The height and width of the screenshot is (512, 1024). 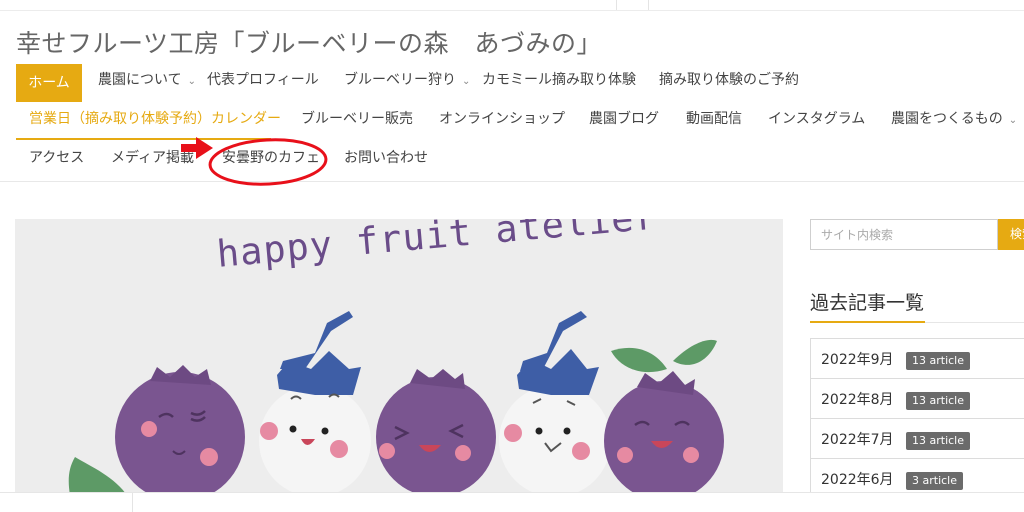 I want to click on nav-item-representative: 代表プロフィール, so click(x=263, y=80).